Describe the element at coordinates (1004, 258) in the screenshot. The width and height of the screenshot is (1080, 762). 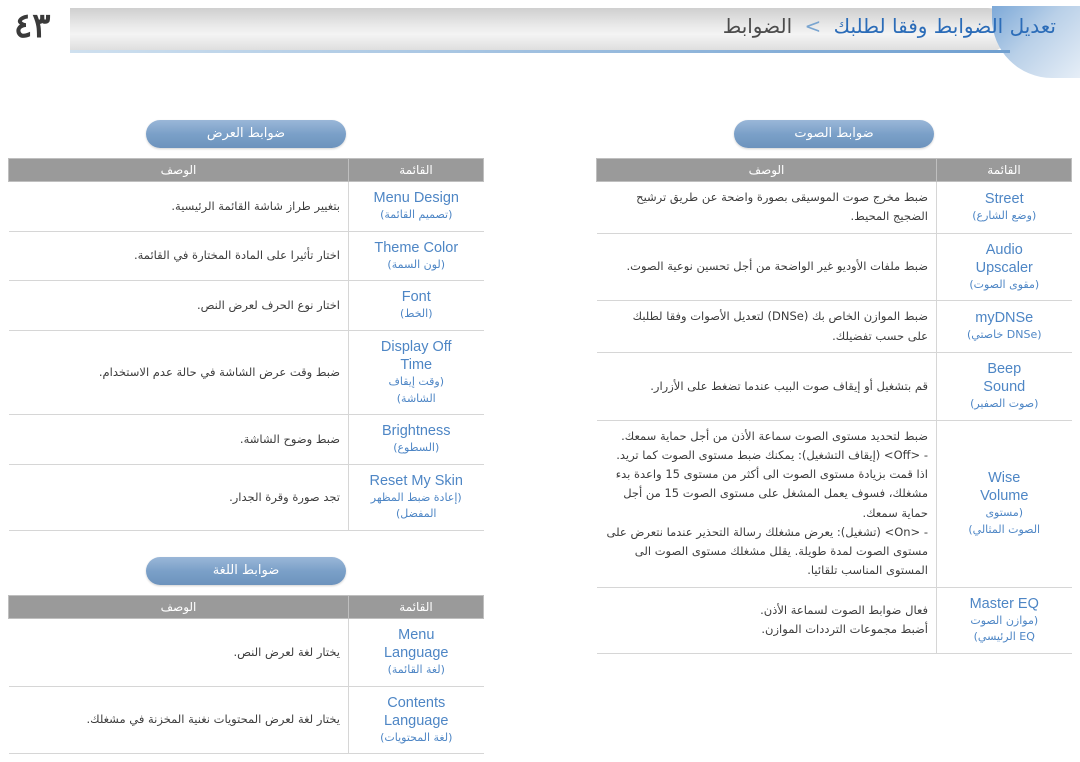
I see `menu-item-label-en: Audio Upscaler` at that location.